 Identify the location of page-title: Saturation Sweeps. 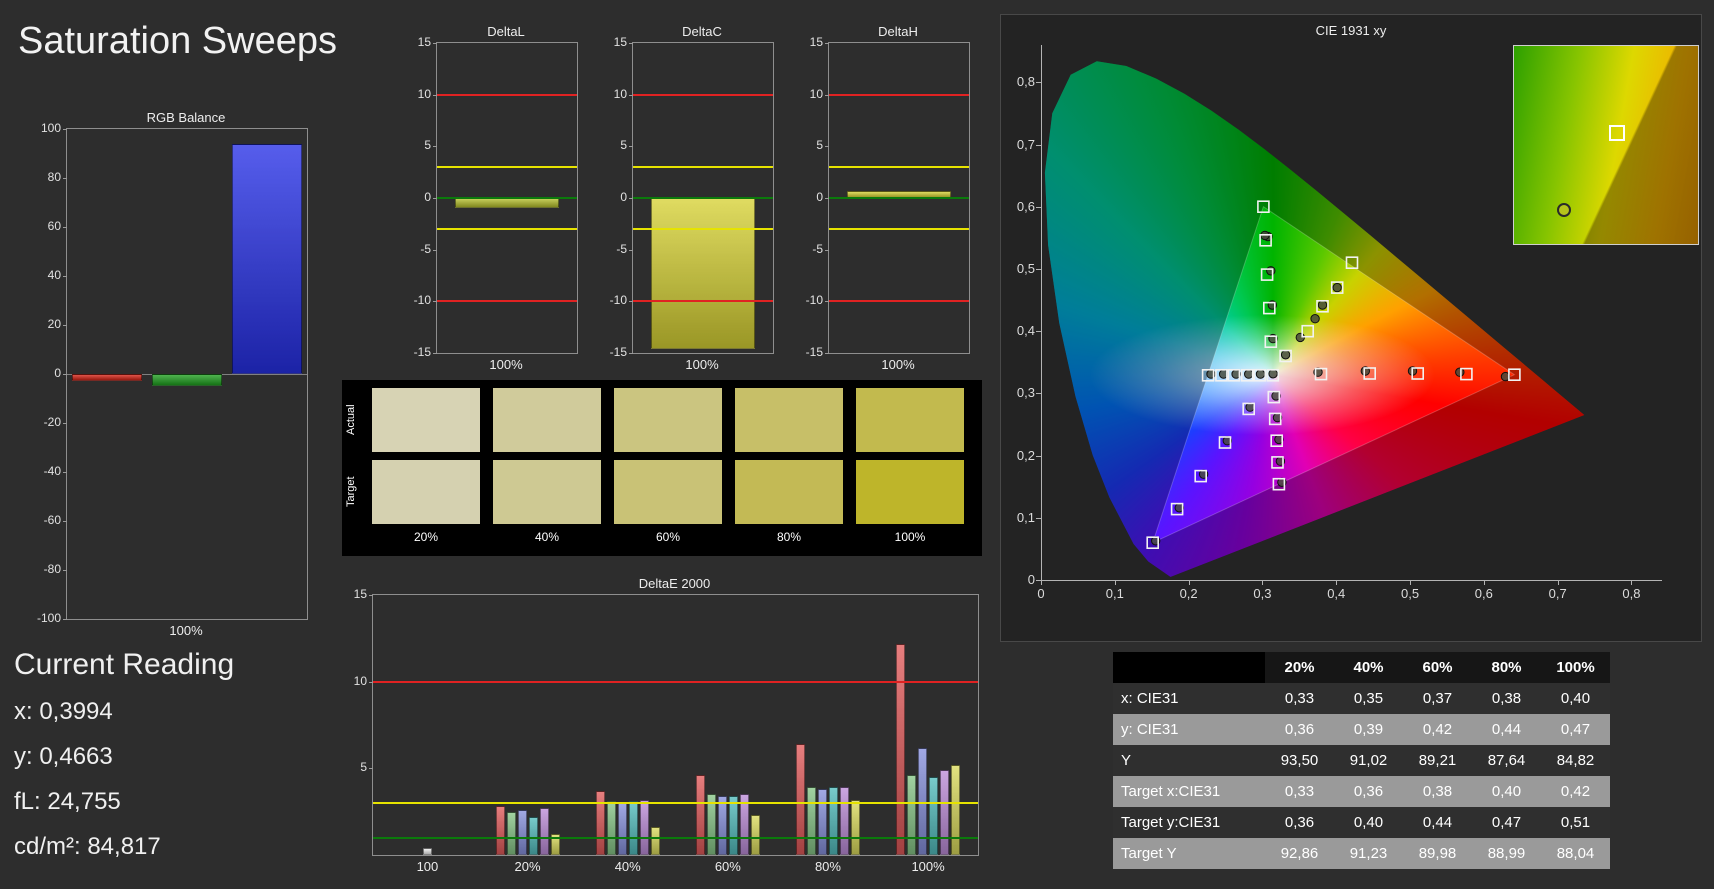
(177, 41).